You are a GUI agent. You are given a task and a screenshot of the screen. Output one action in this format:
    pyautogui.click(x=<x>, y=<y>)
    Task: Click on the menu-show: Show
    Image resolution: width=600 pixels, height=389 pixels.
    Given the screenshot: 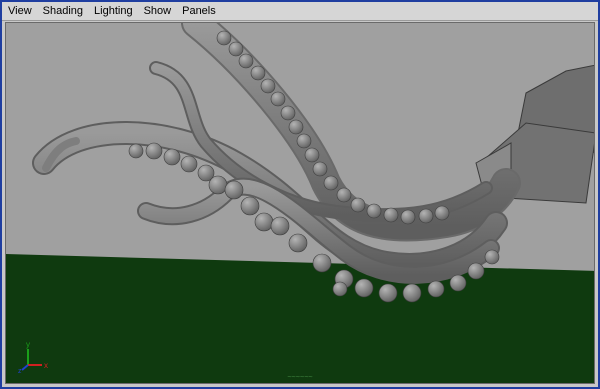 What is the action you would take?
    pyautogui.click(x=157, y=11)
    